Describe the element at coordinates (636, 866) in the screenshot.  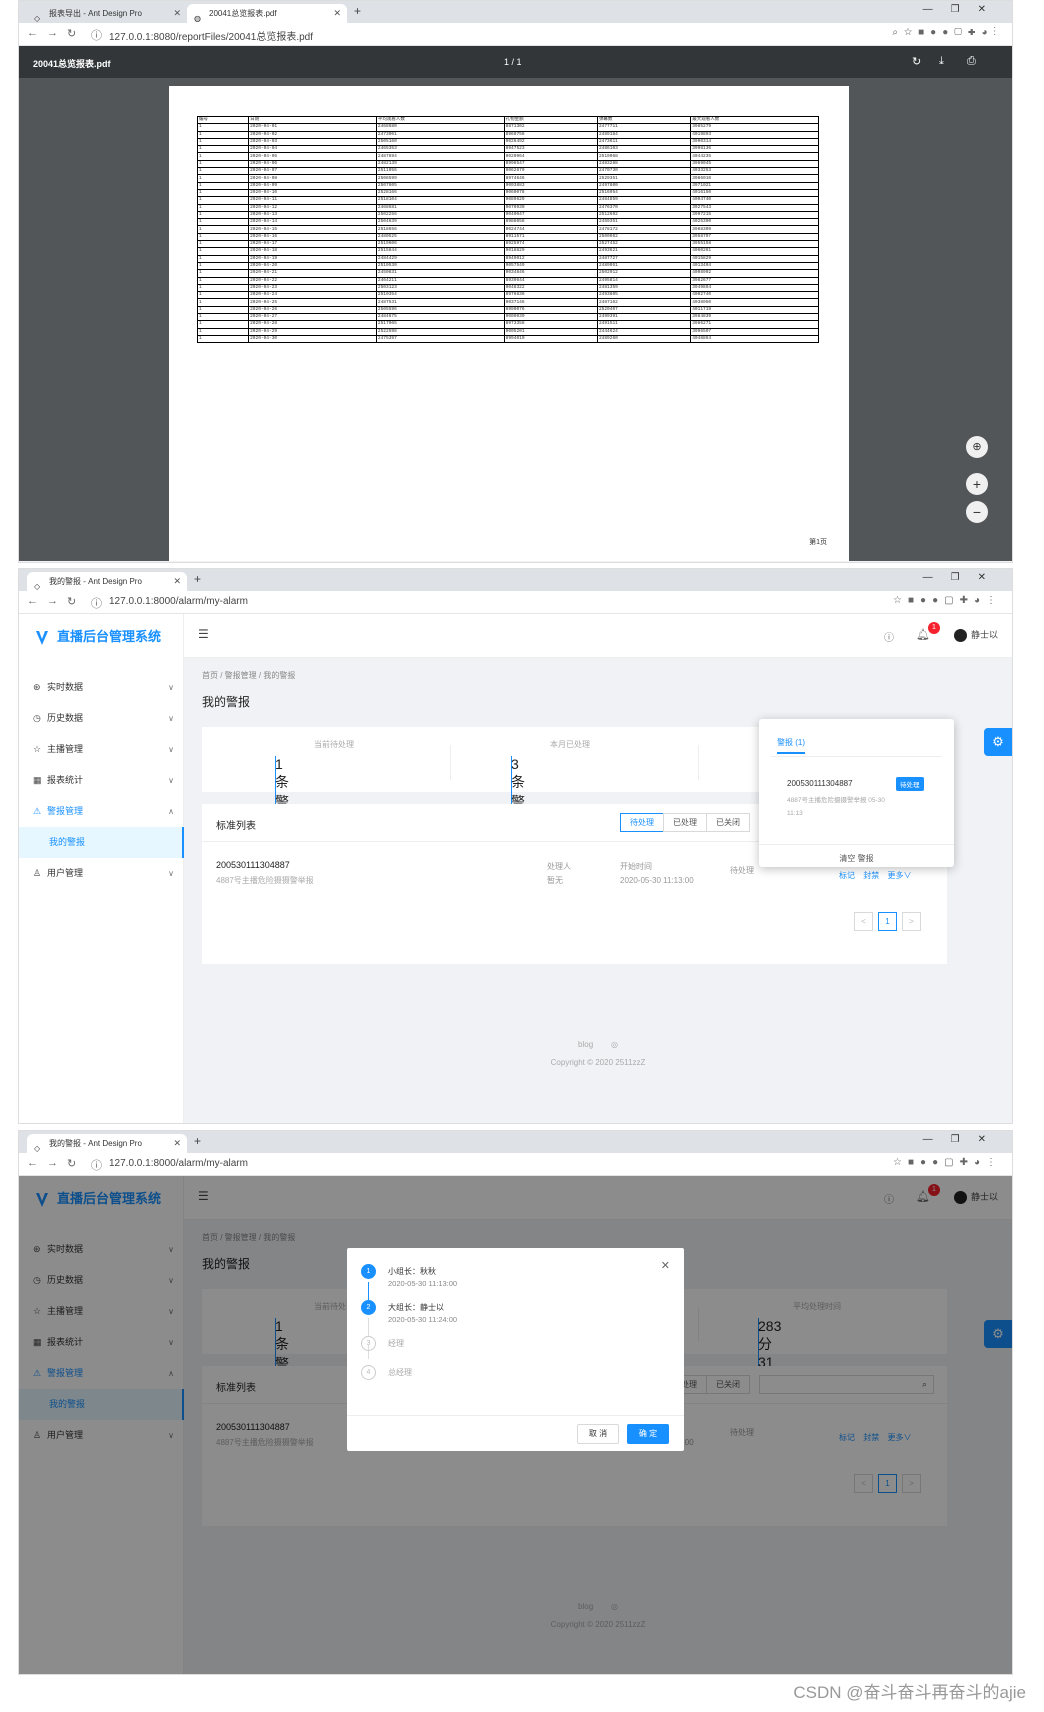
I see `start-label: 开始时间` at that location.